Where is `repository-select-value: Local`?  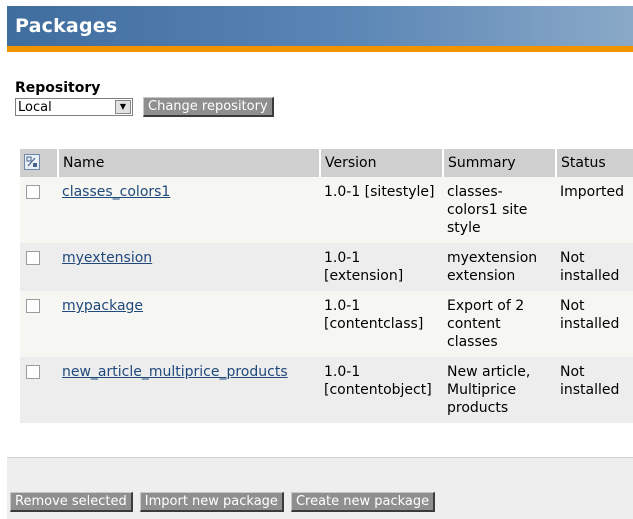 repository-select-value: Local is located at coordinates (35, 107).